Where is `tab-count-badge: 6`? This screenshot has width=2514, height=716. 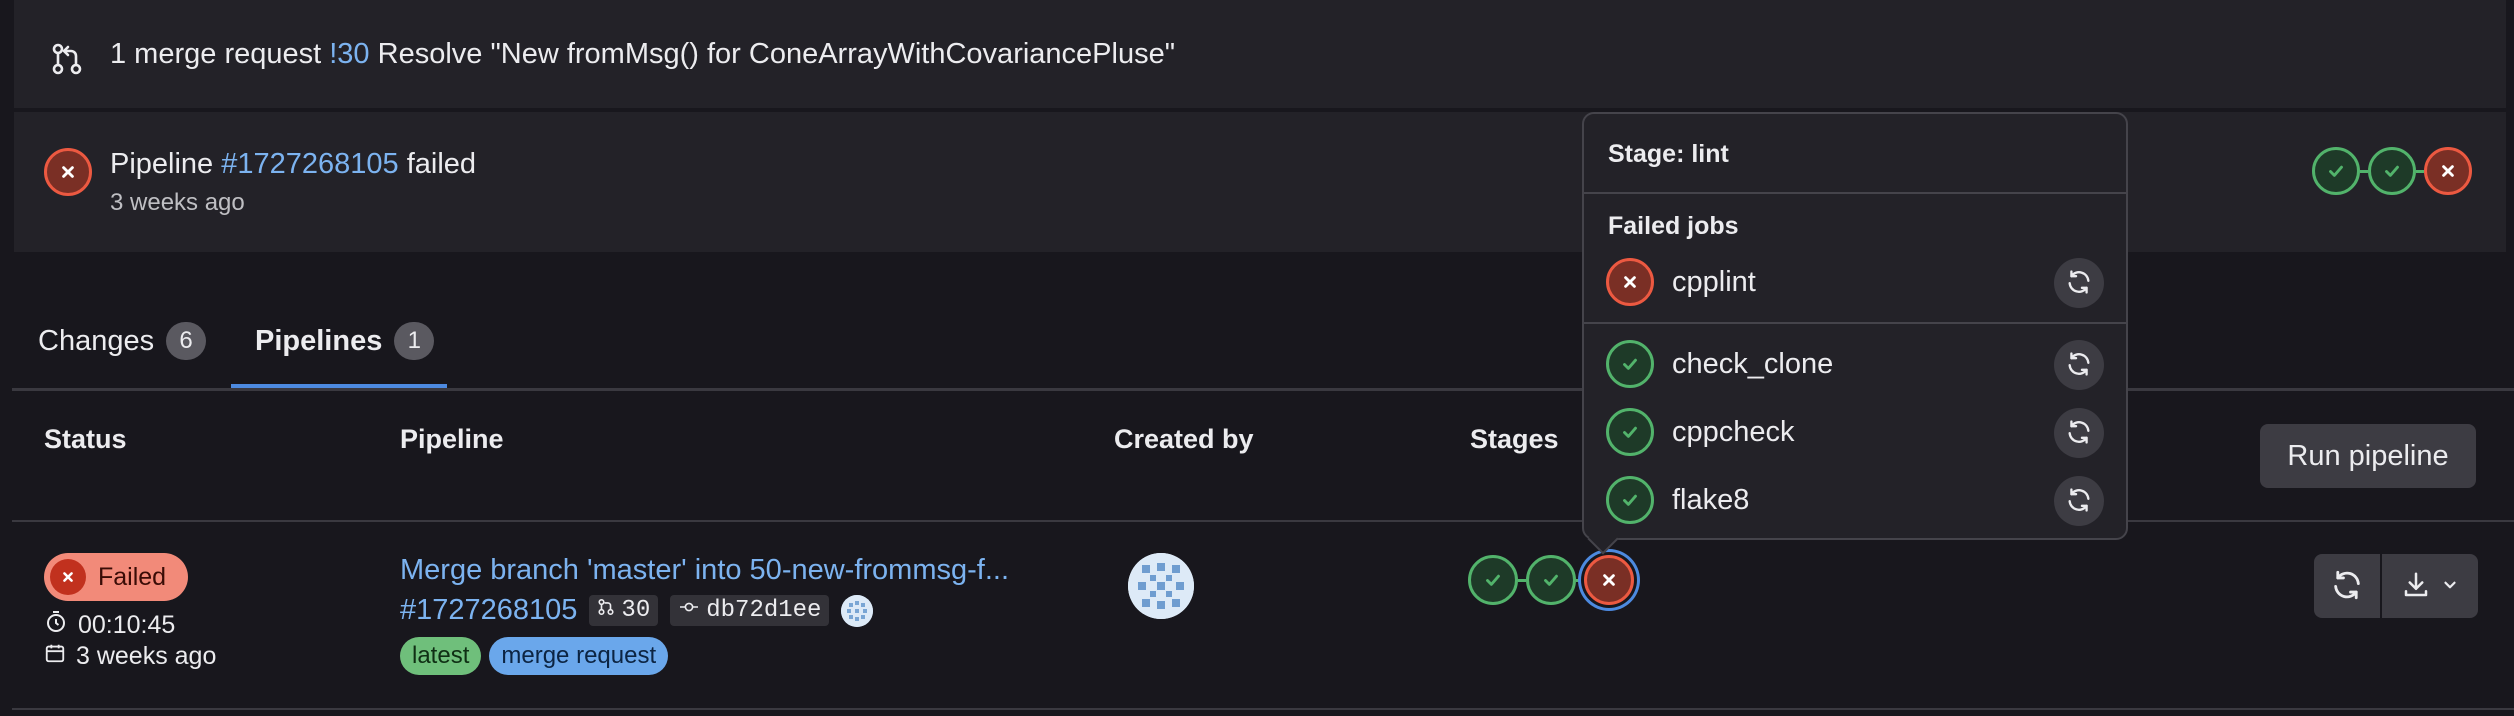
tab-count-badge: 6 is located at coordinates (186, 341).